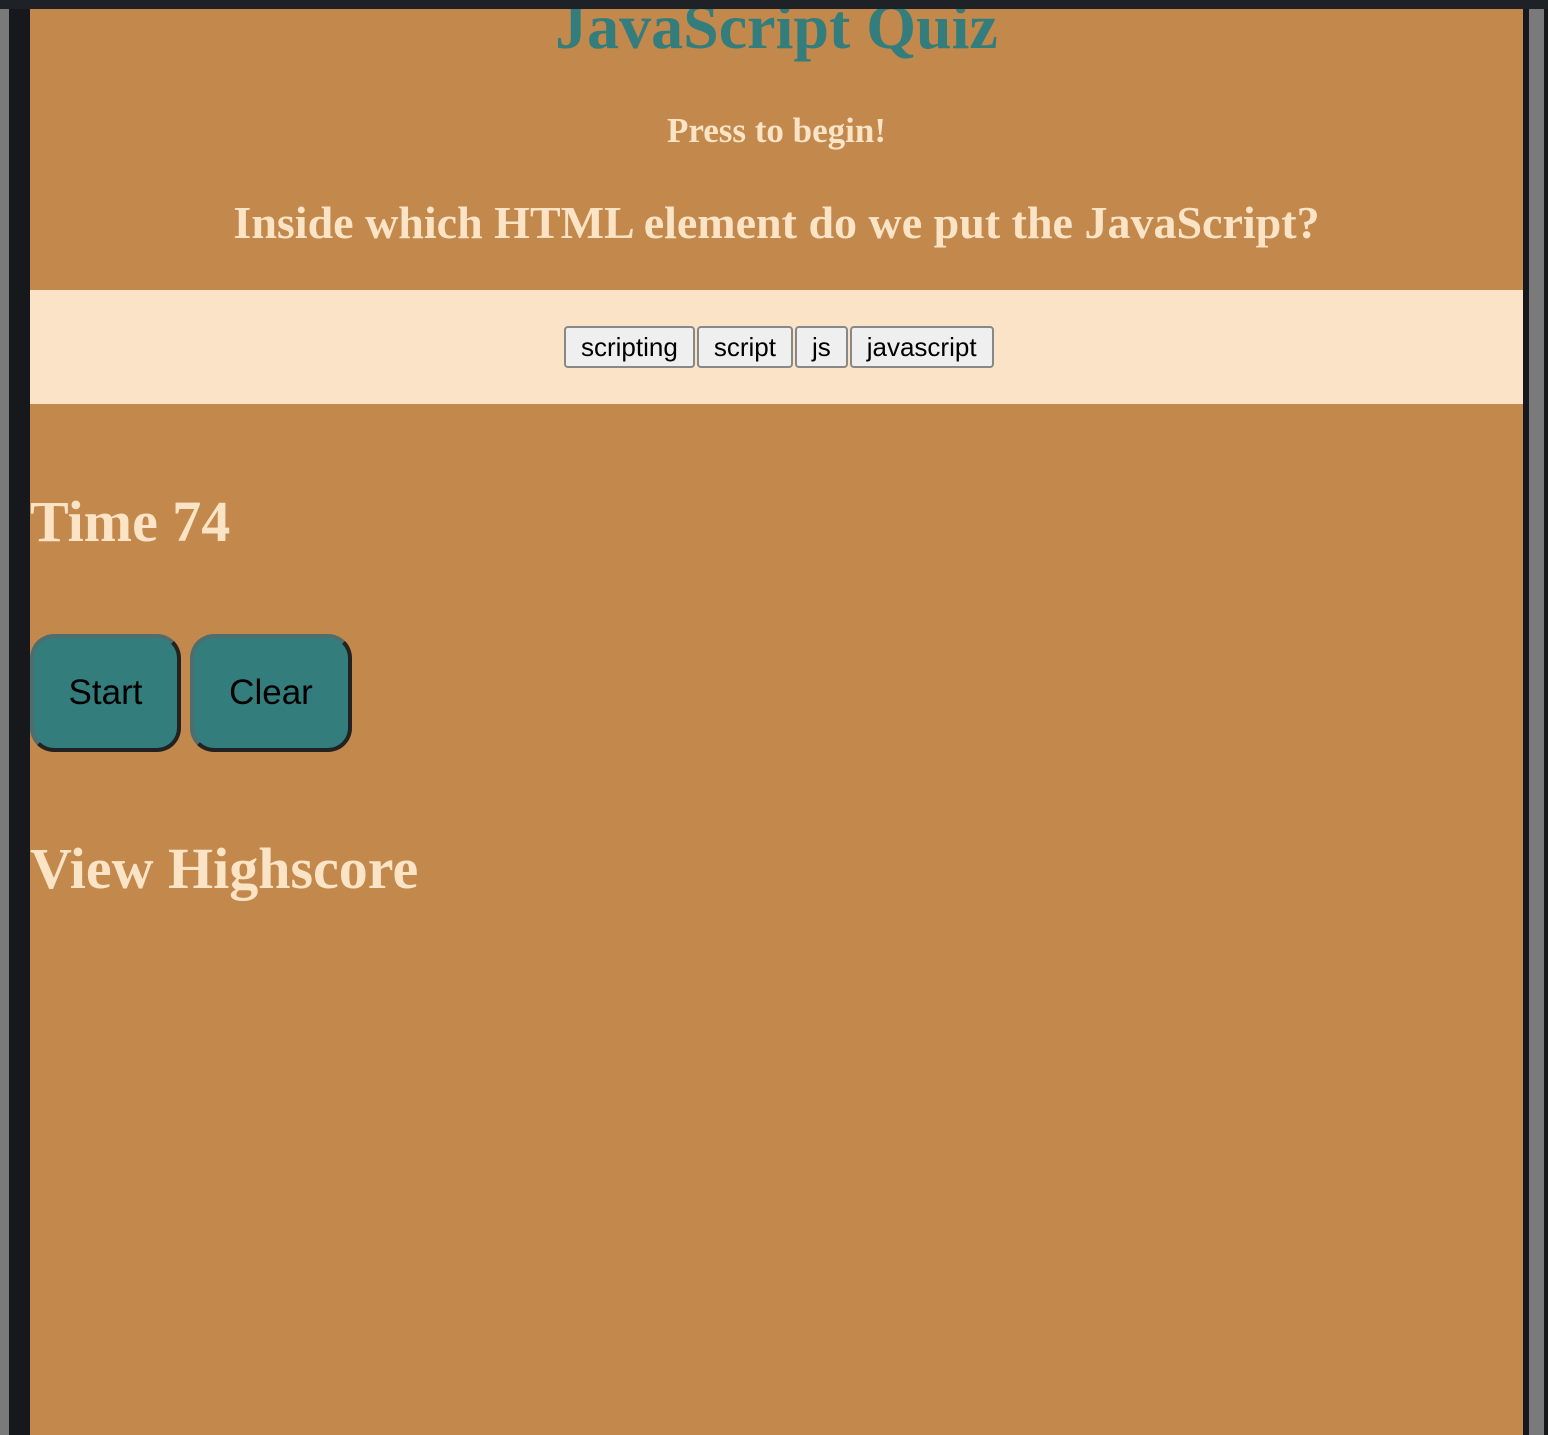 The width and height of the screenshot is (1548, 1435). Describe the element at coordinates (821, 347) in the screenshot. I see `answer-button-js: js` at that location.